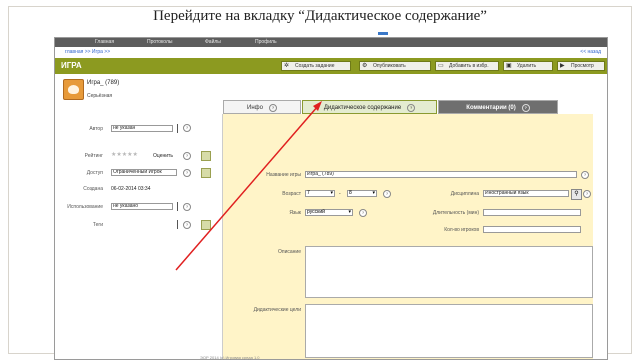 Image resolution: width=640 pixels, height=360 pixels. What do you see at coordinates (248, 186) in the screenshot?
I see `pointer-arrow` at bounding box center [248, 186].